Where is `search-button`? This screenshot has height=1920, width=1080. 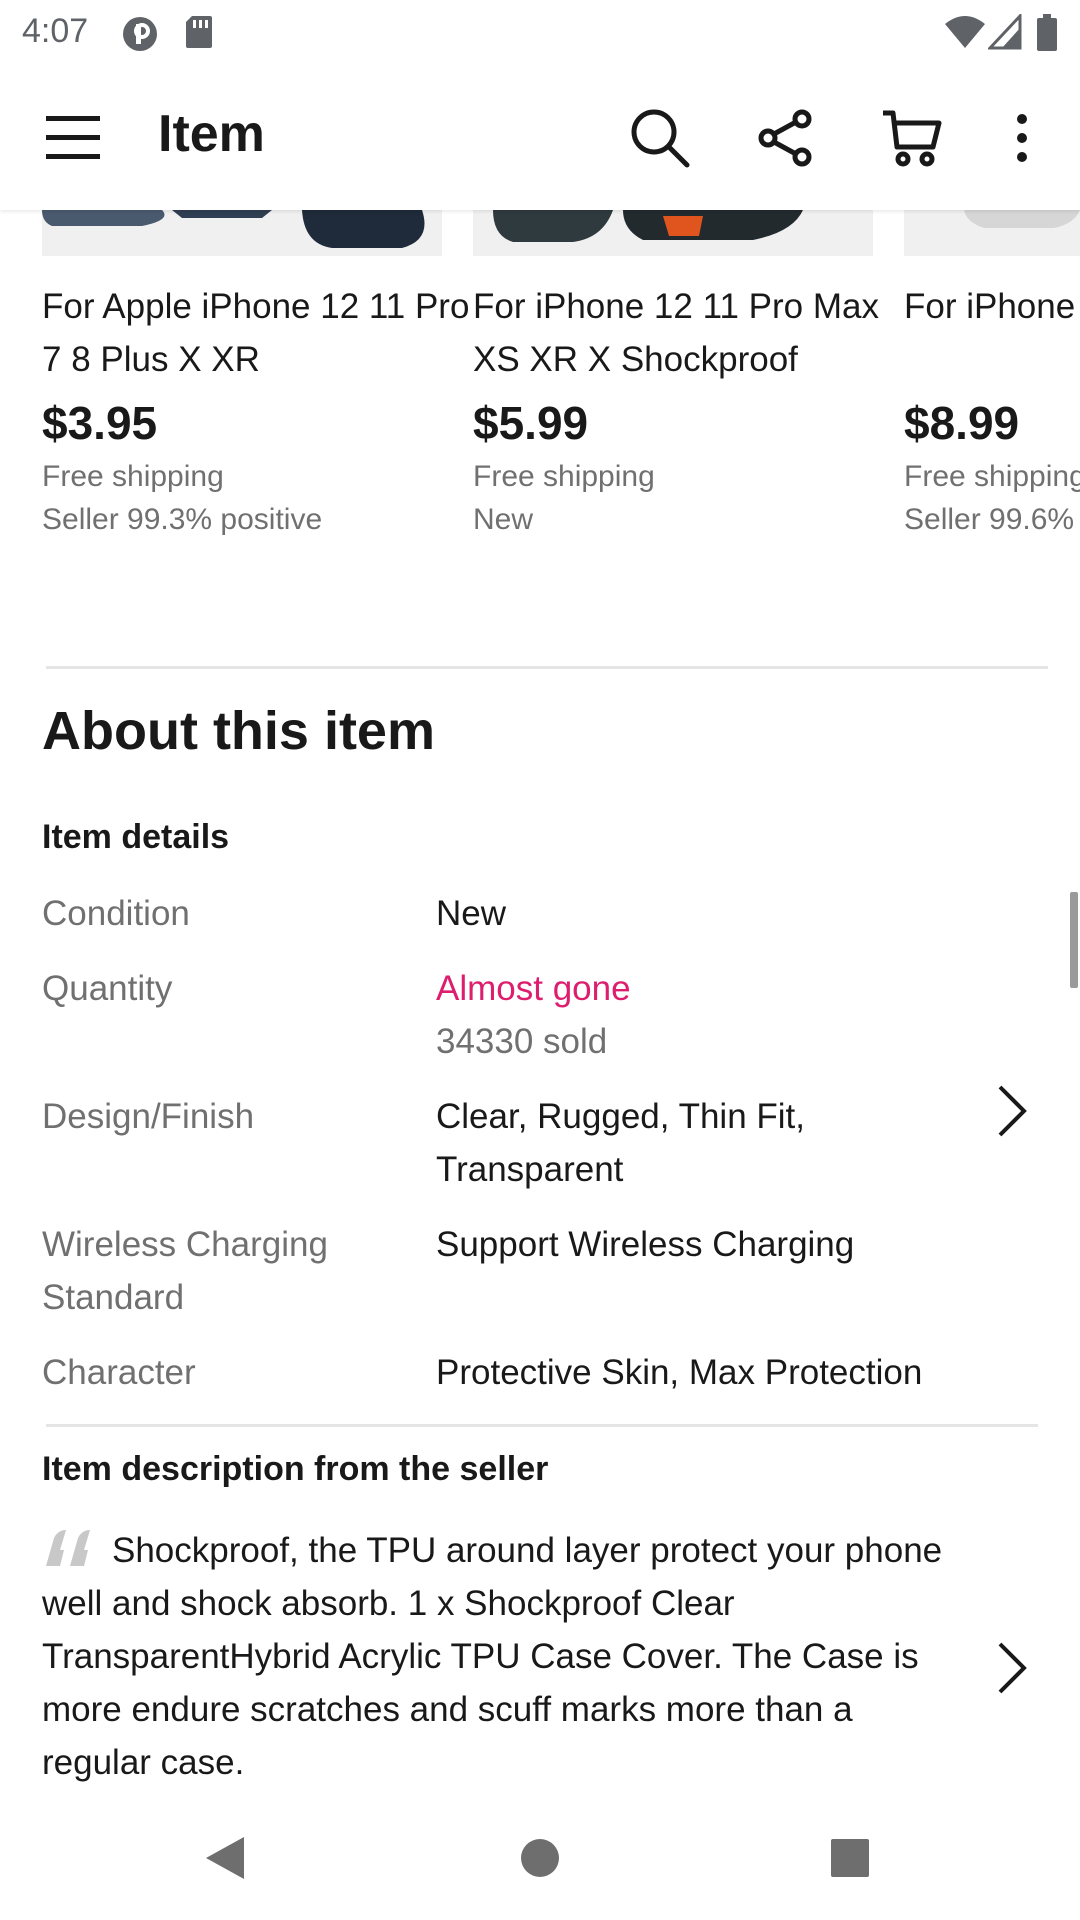
search-button is located at coordinates (660, 138).